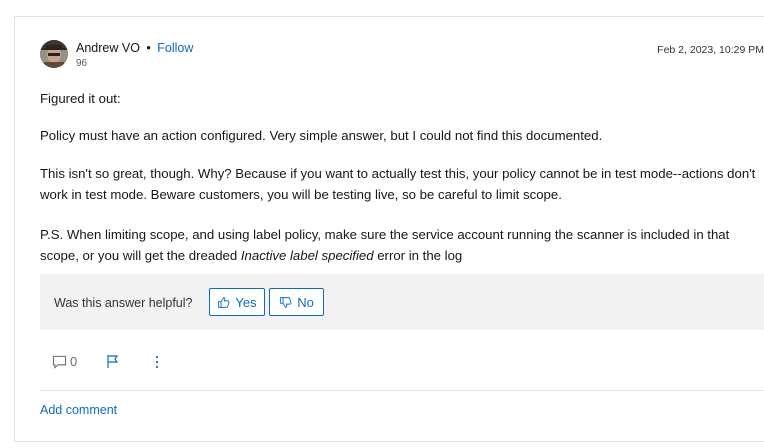  What do you see at coordinates (123, 303) in the screenshot?
I see `helpful-question: Was this answer helpful?` at bounding box center [123, 303].